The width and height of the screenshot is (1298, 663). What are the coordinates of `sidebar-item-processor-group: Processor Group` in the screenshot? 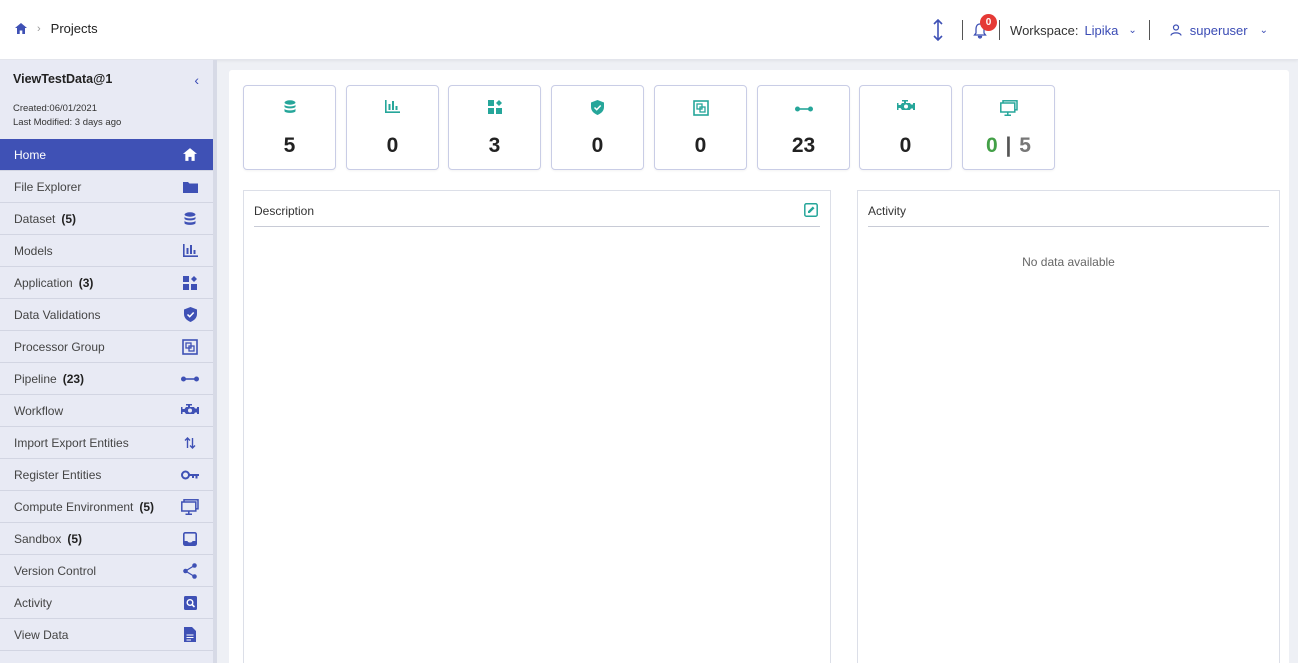 It's located at (106, 347).